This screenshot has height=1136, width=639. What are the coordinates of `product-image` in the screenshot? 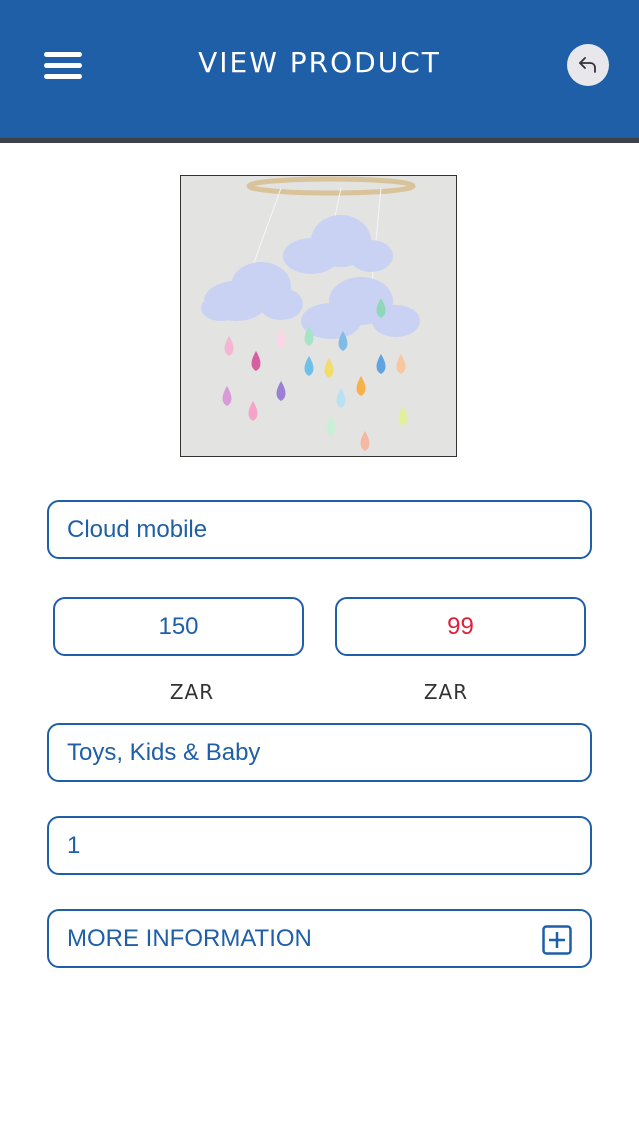 It's located at (318, 316).